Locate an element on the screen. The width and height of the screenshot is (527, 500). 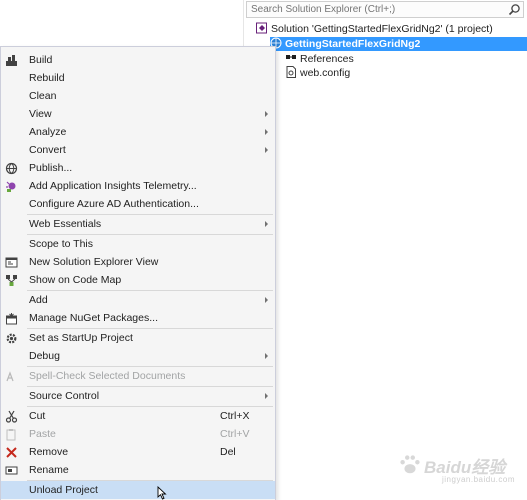
menu-item-build: Build is located at coordinates (138, 60).